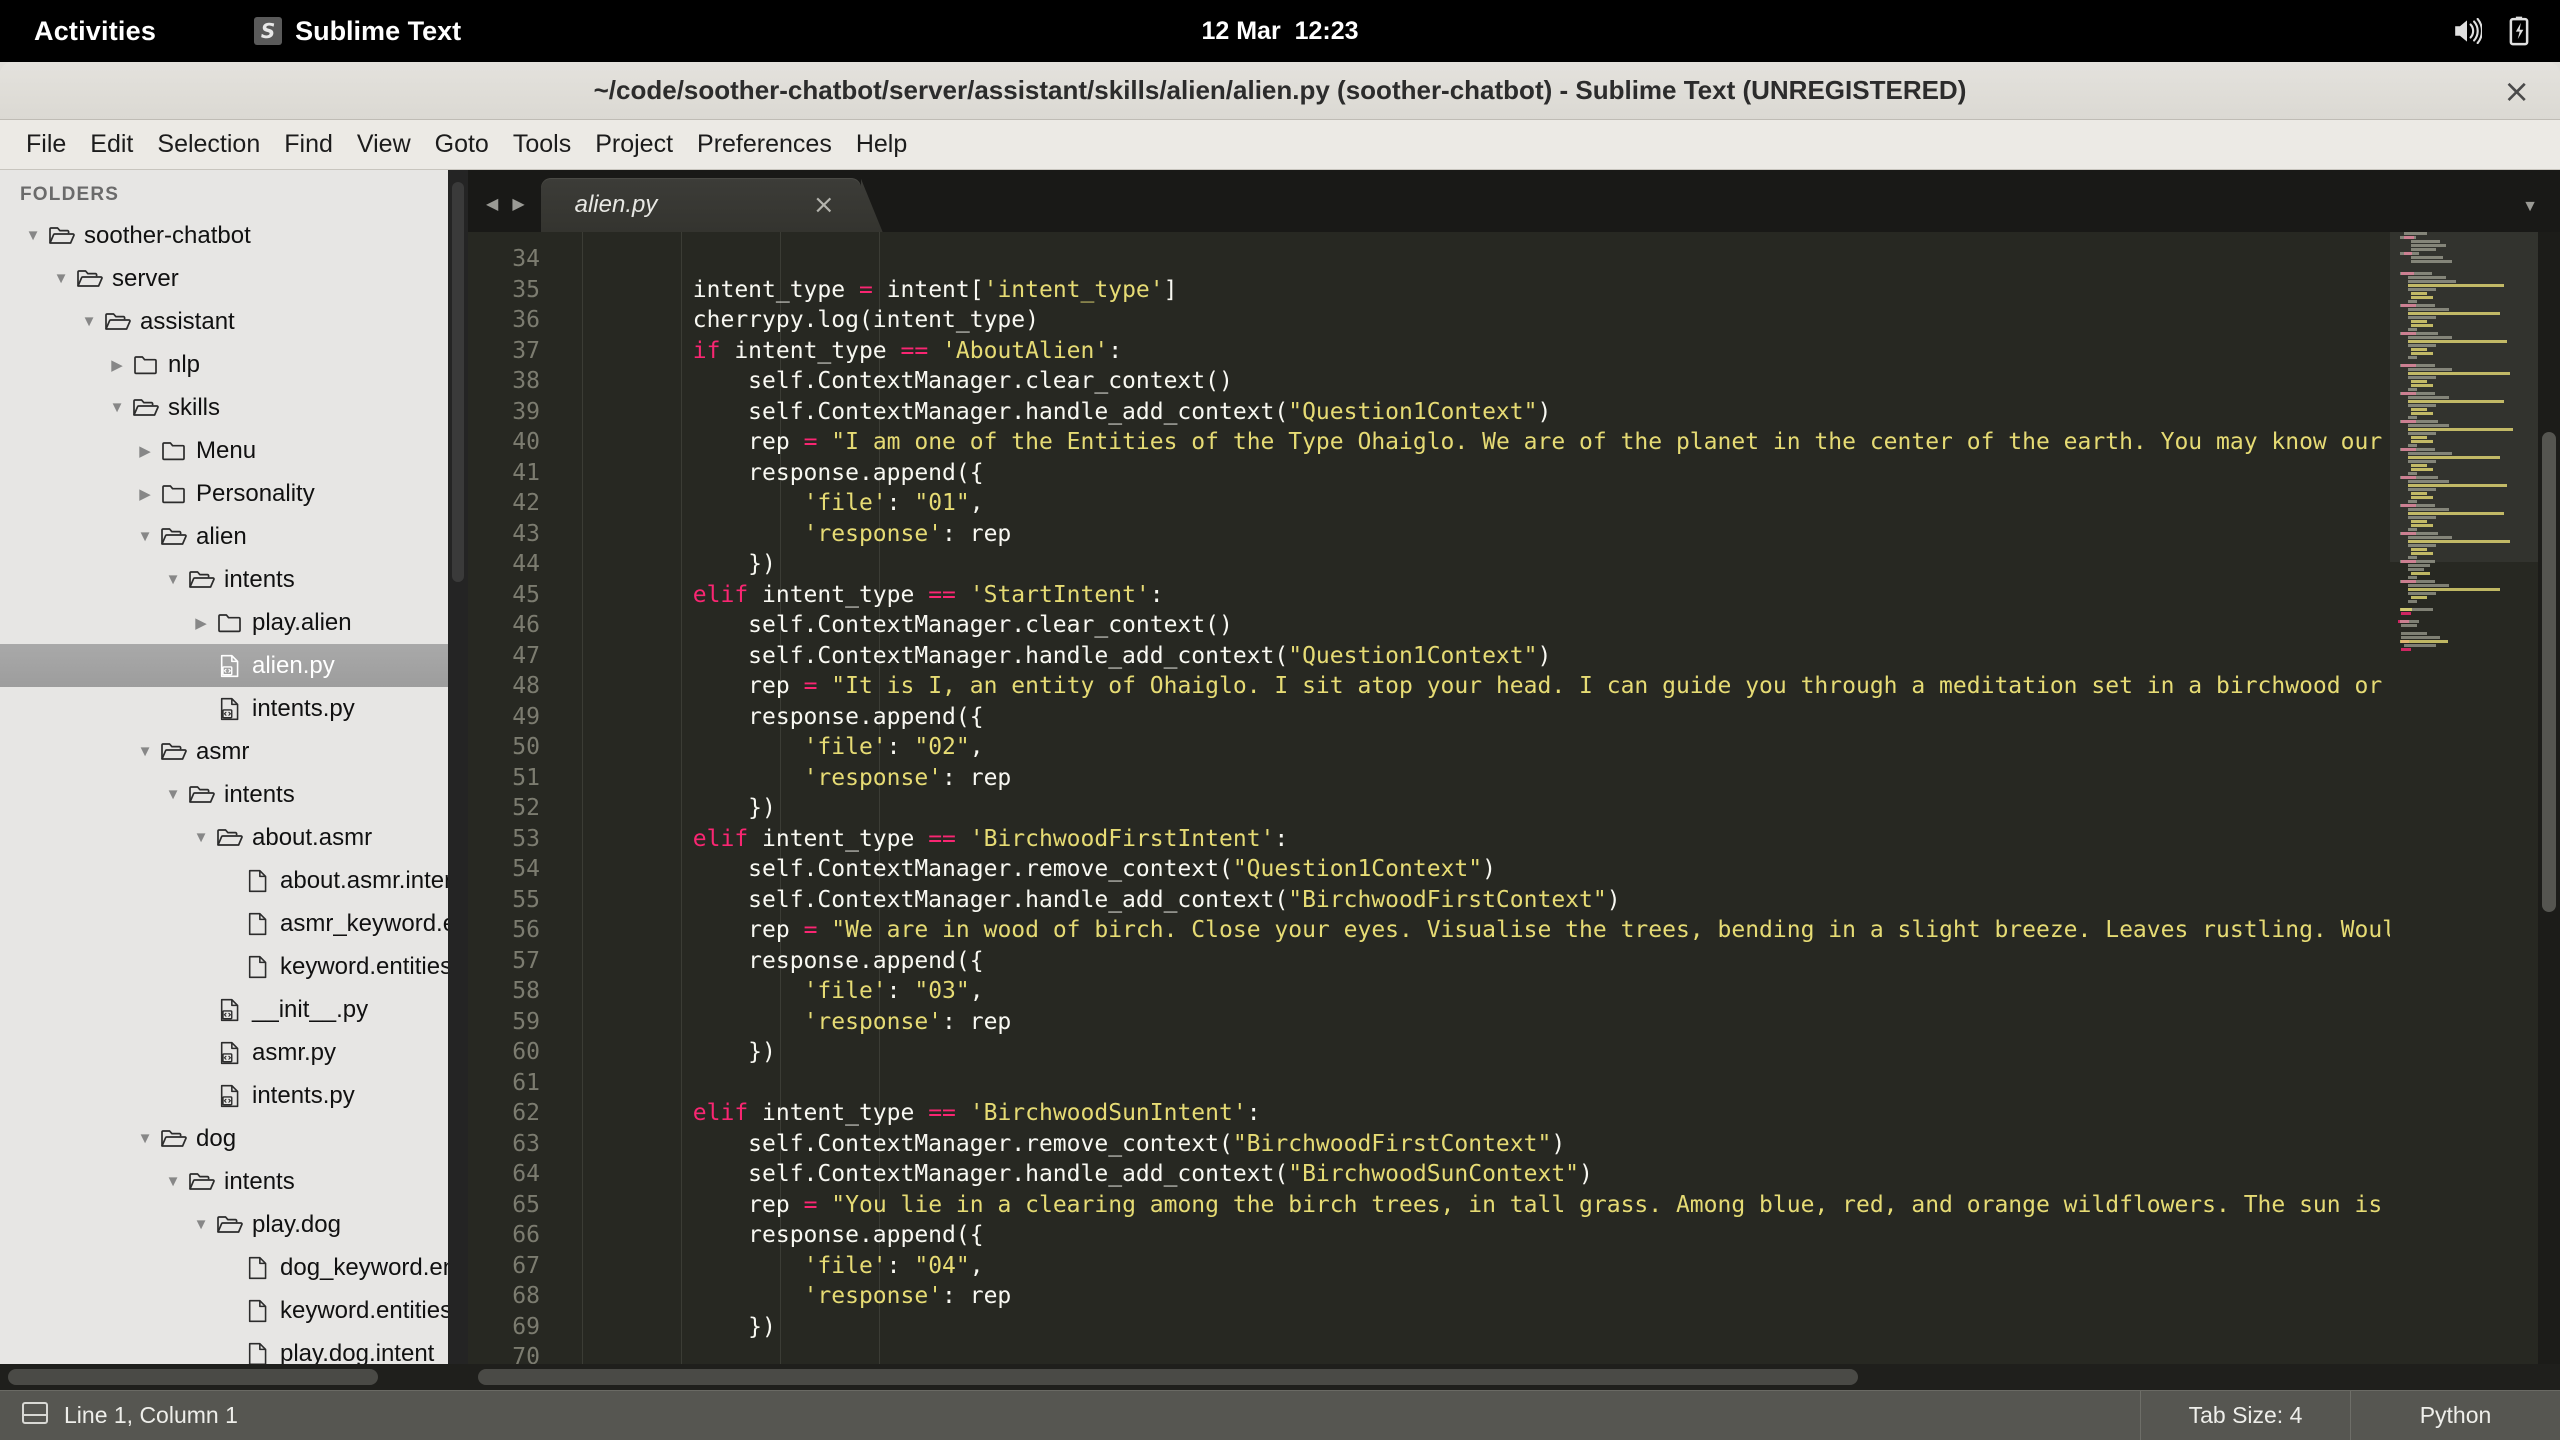  What do you see at coordinates (357, 31) in the screenshot?
I see `app-indicator: S Sublime Text` at bounding box center [357, 31].